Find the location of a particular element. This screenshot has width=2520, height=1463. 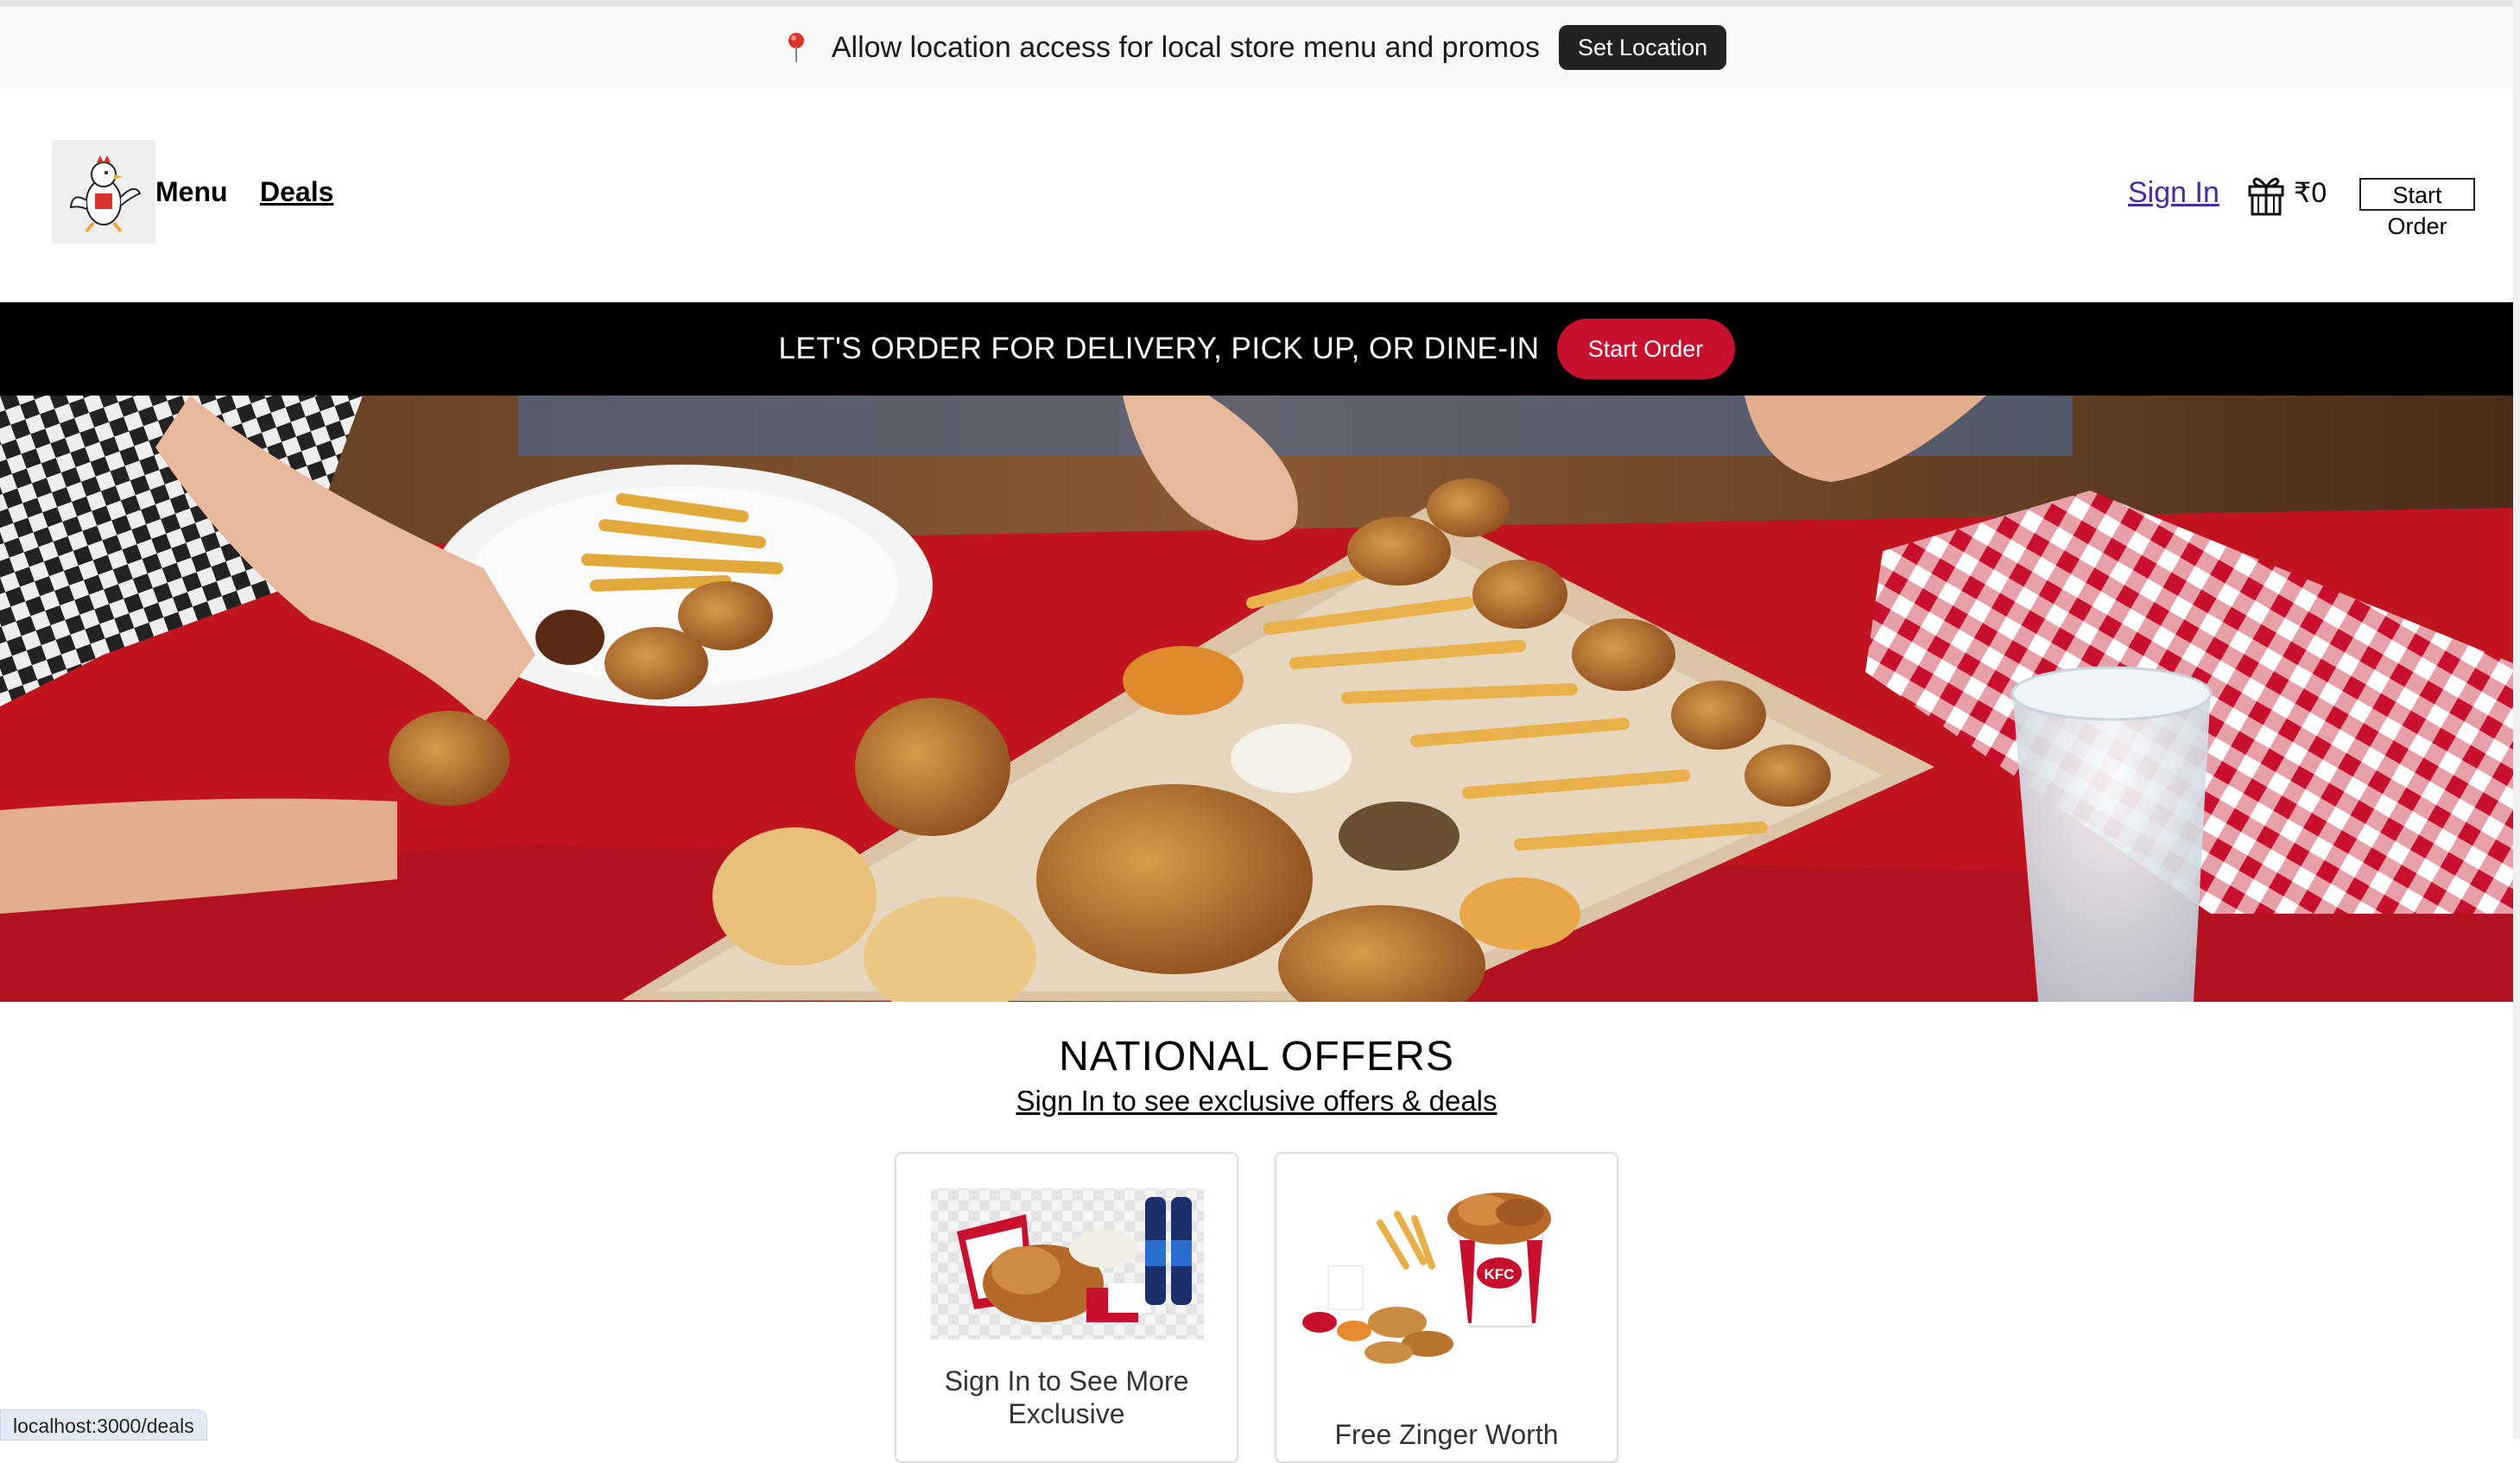

offer-card: KFC Free Zinger Worth is located at coordinates (1447, 1307).